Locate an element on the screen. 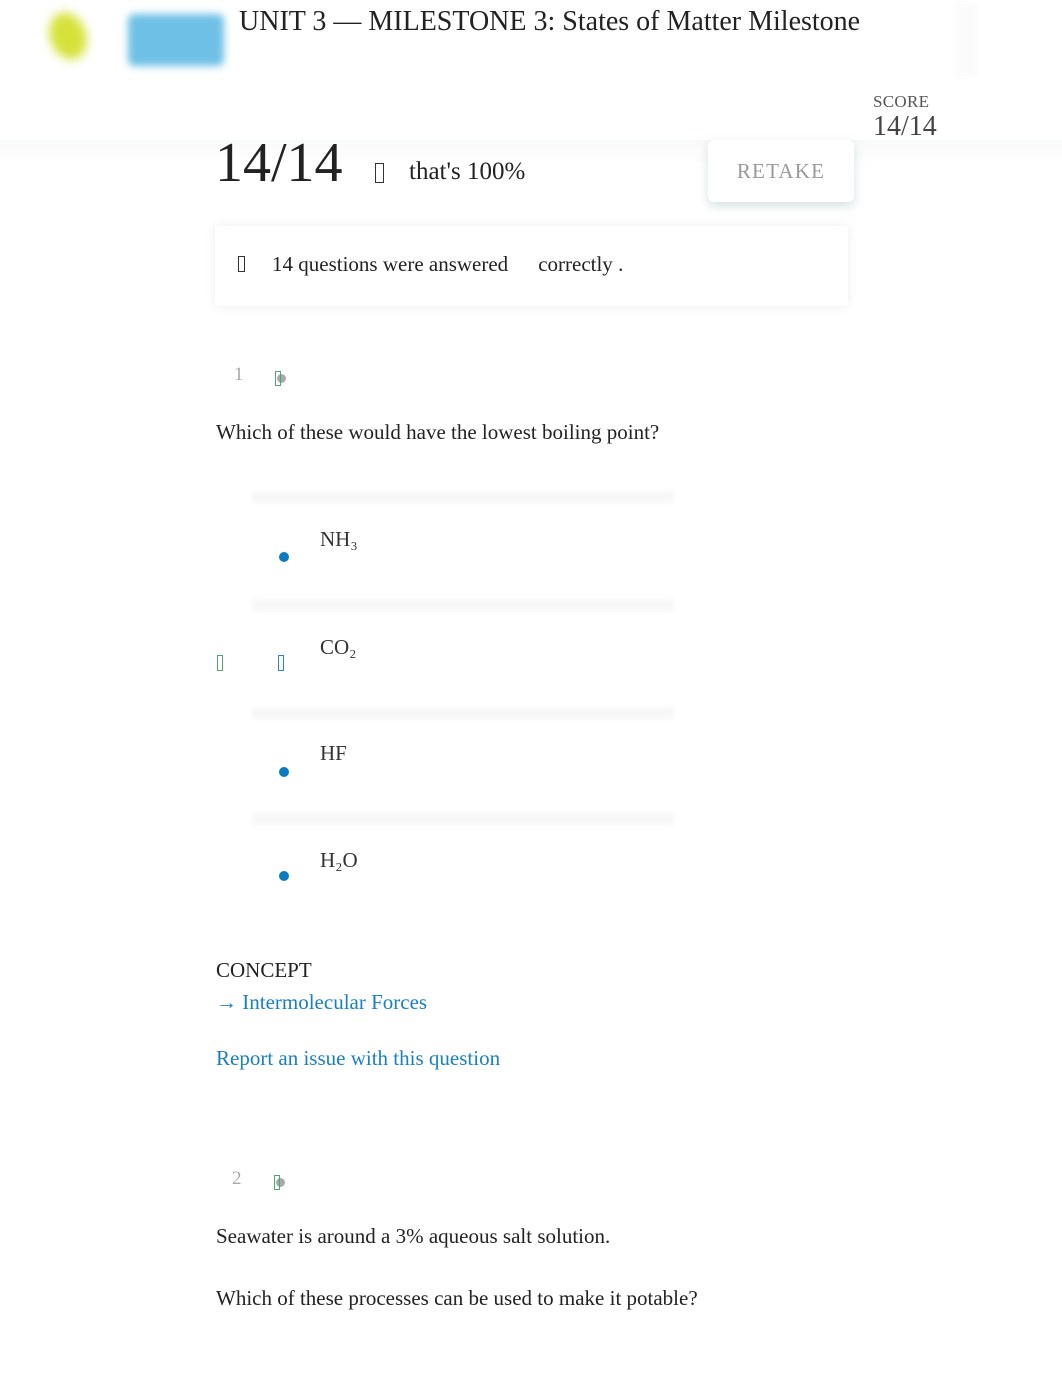  brand-badge-icon is located at coordinates (176, 40).